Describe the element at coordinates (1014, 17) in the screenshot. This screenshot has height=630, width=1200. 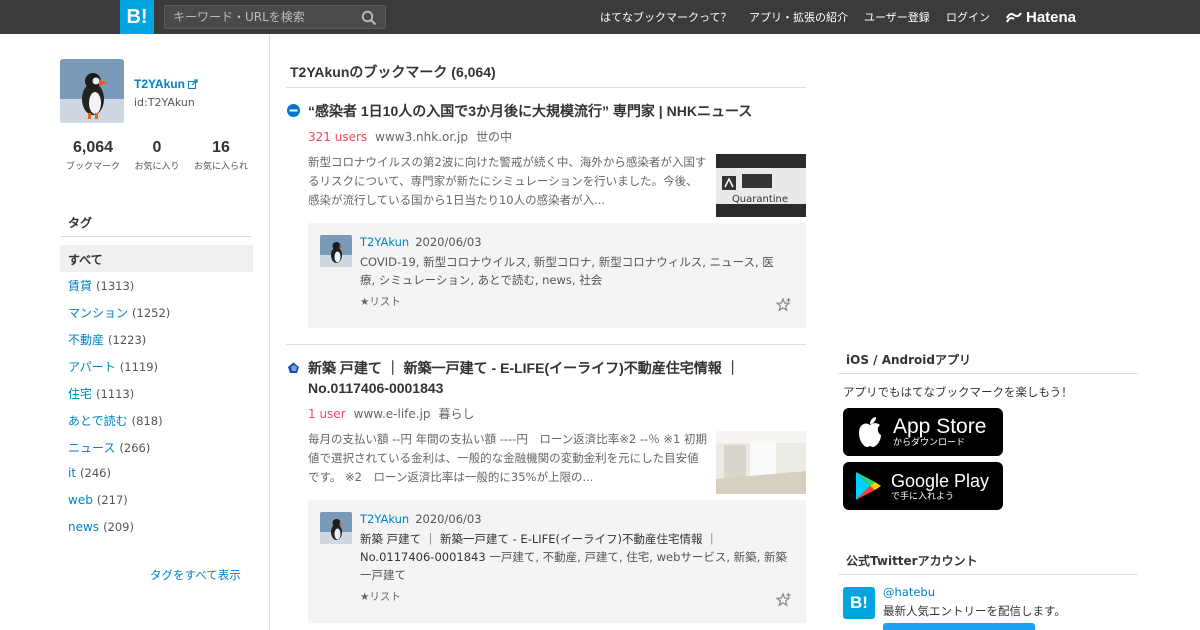
I see `hatena-mark-icon` at that location.